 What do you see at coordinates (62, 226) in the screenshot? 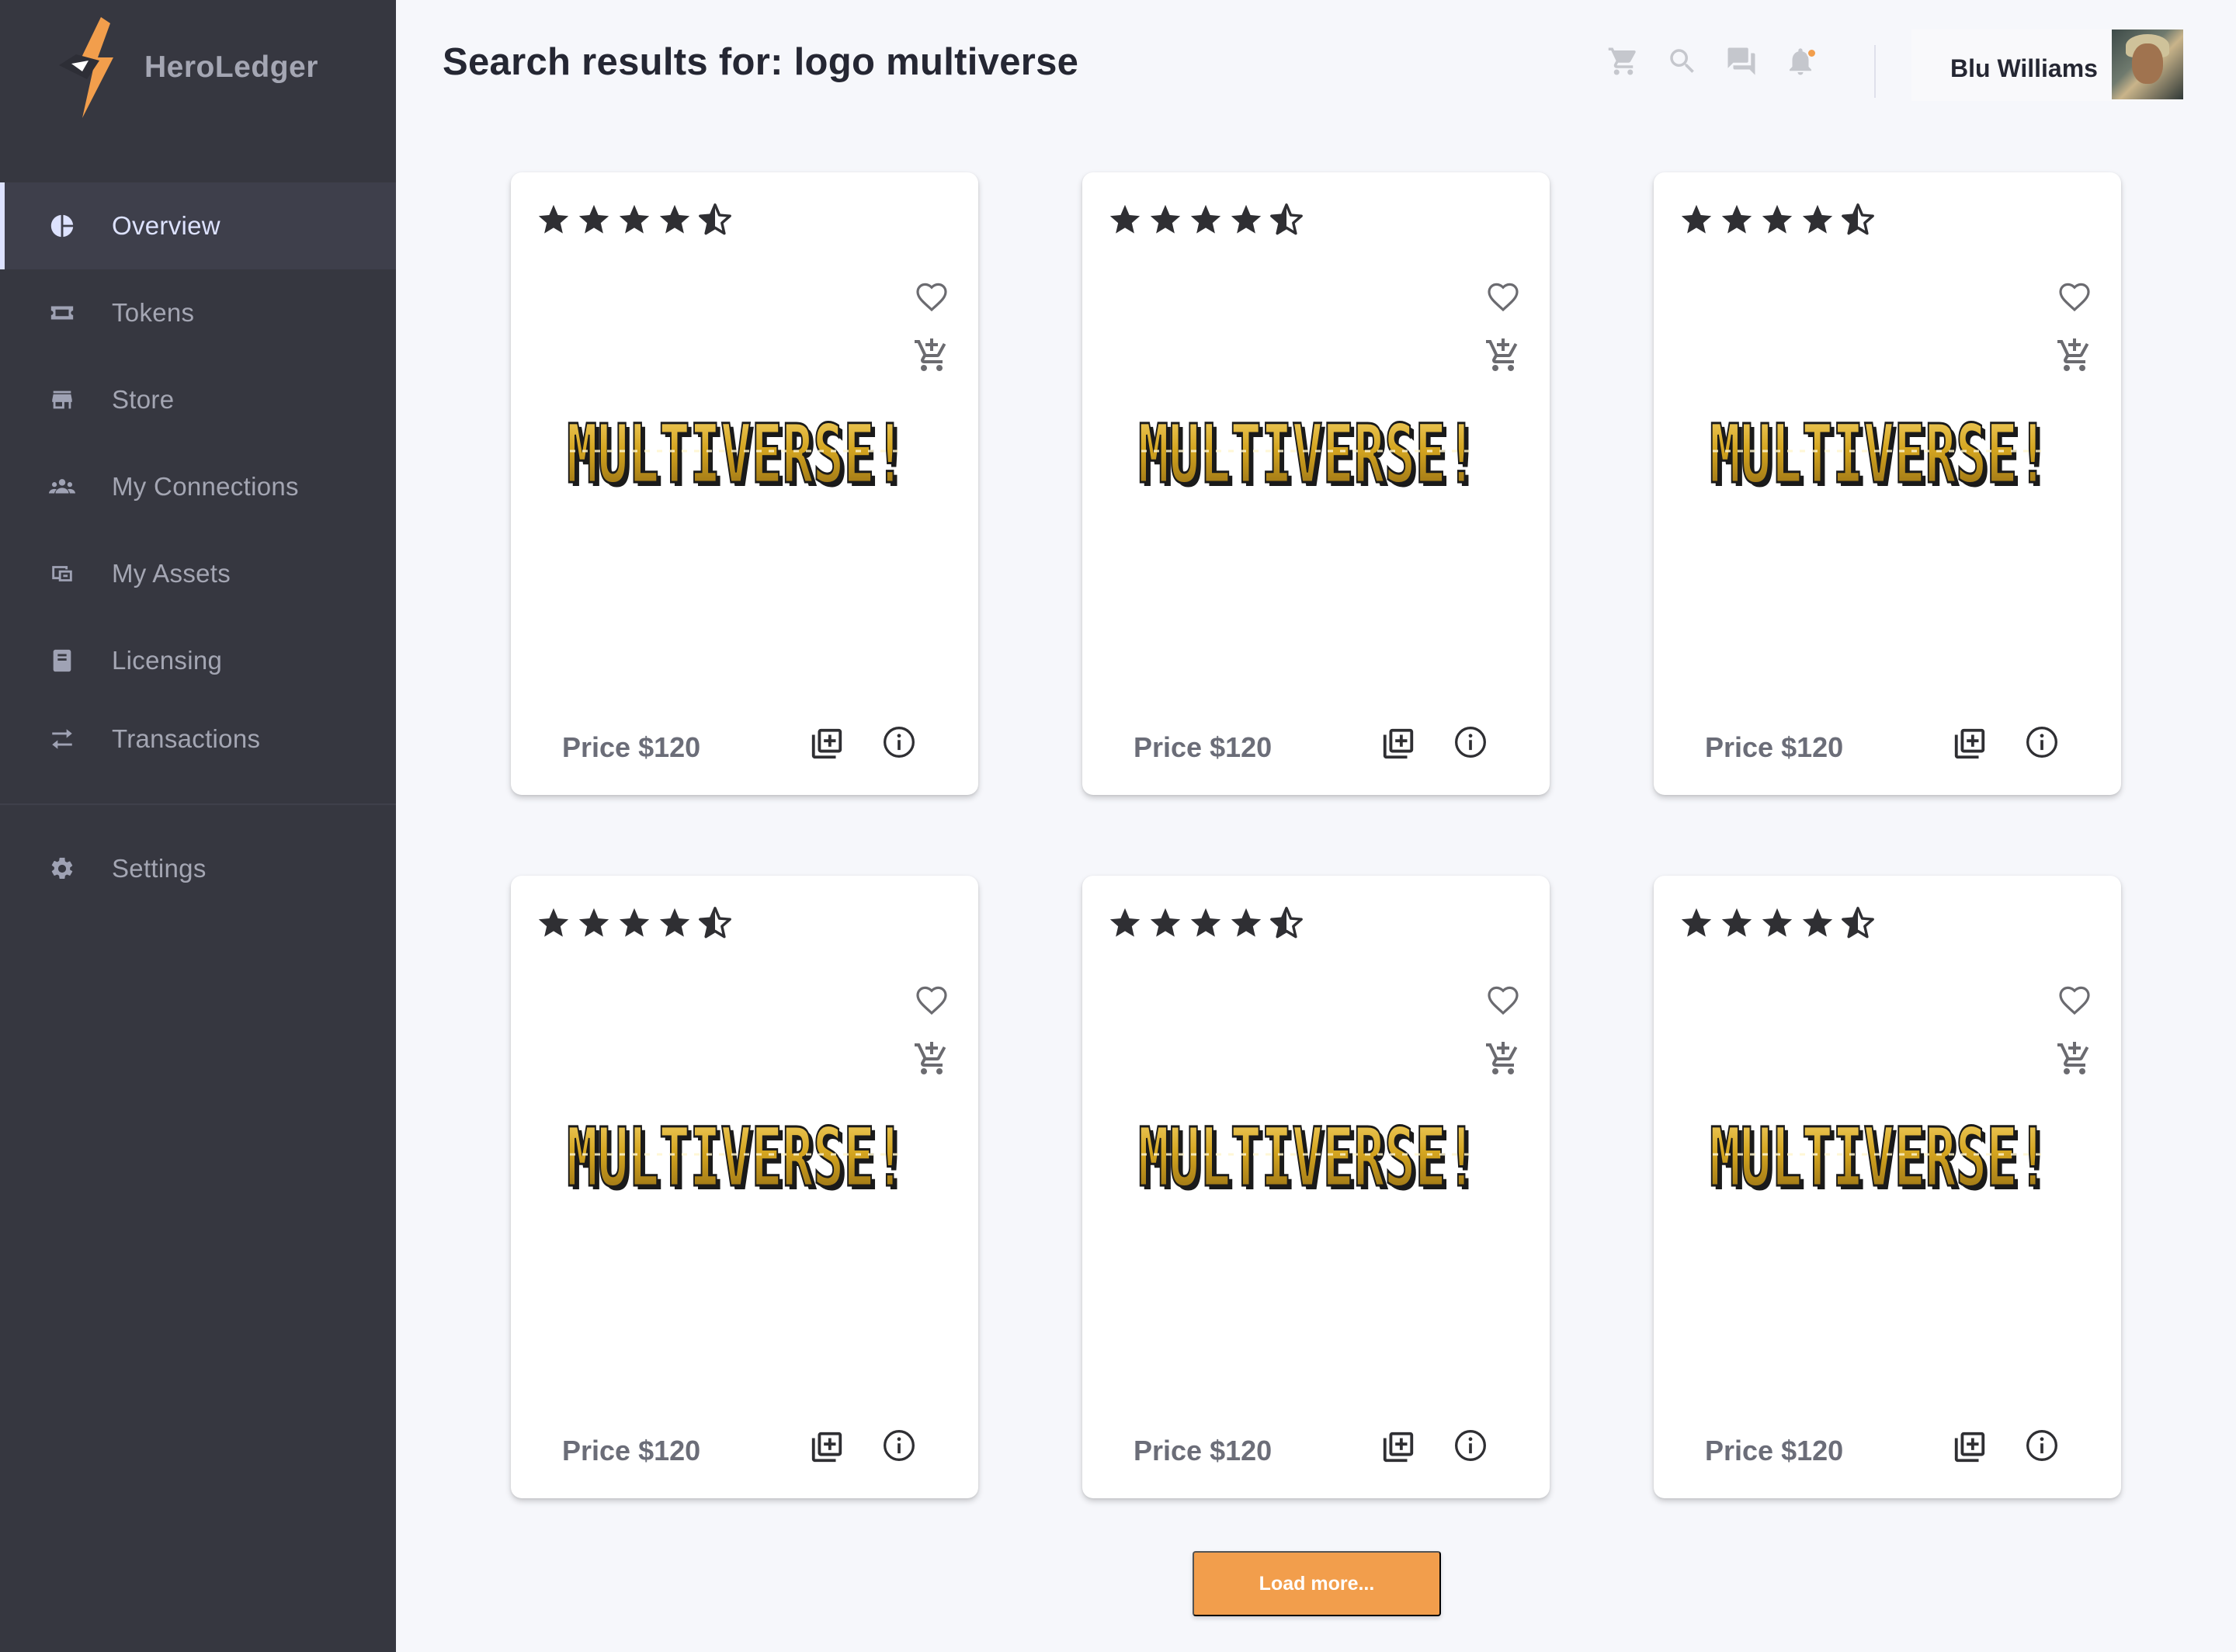
I see `pie-chart-icon` at bounding box center [62, 226].